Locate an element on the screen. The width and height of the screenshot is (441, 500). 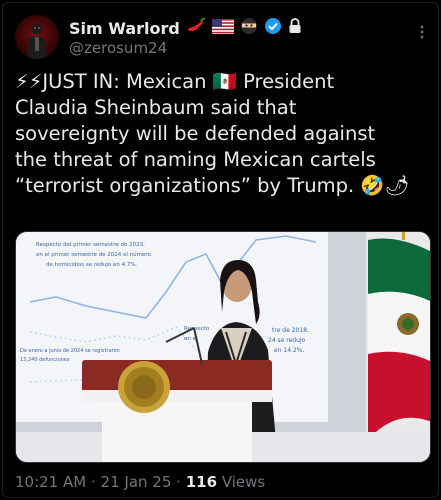
user-handle: @zerosum24 is located at coordinates (118, 48).